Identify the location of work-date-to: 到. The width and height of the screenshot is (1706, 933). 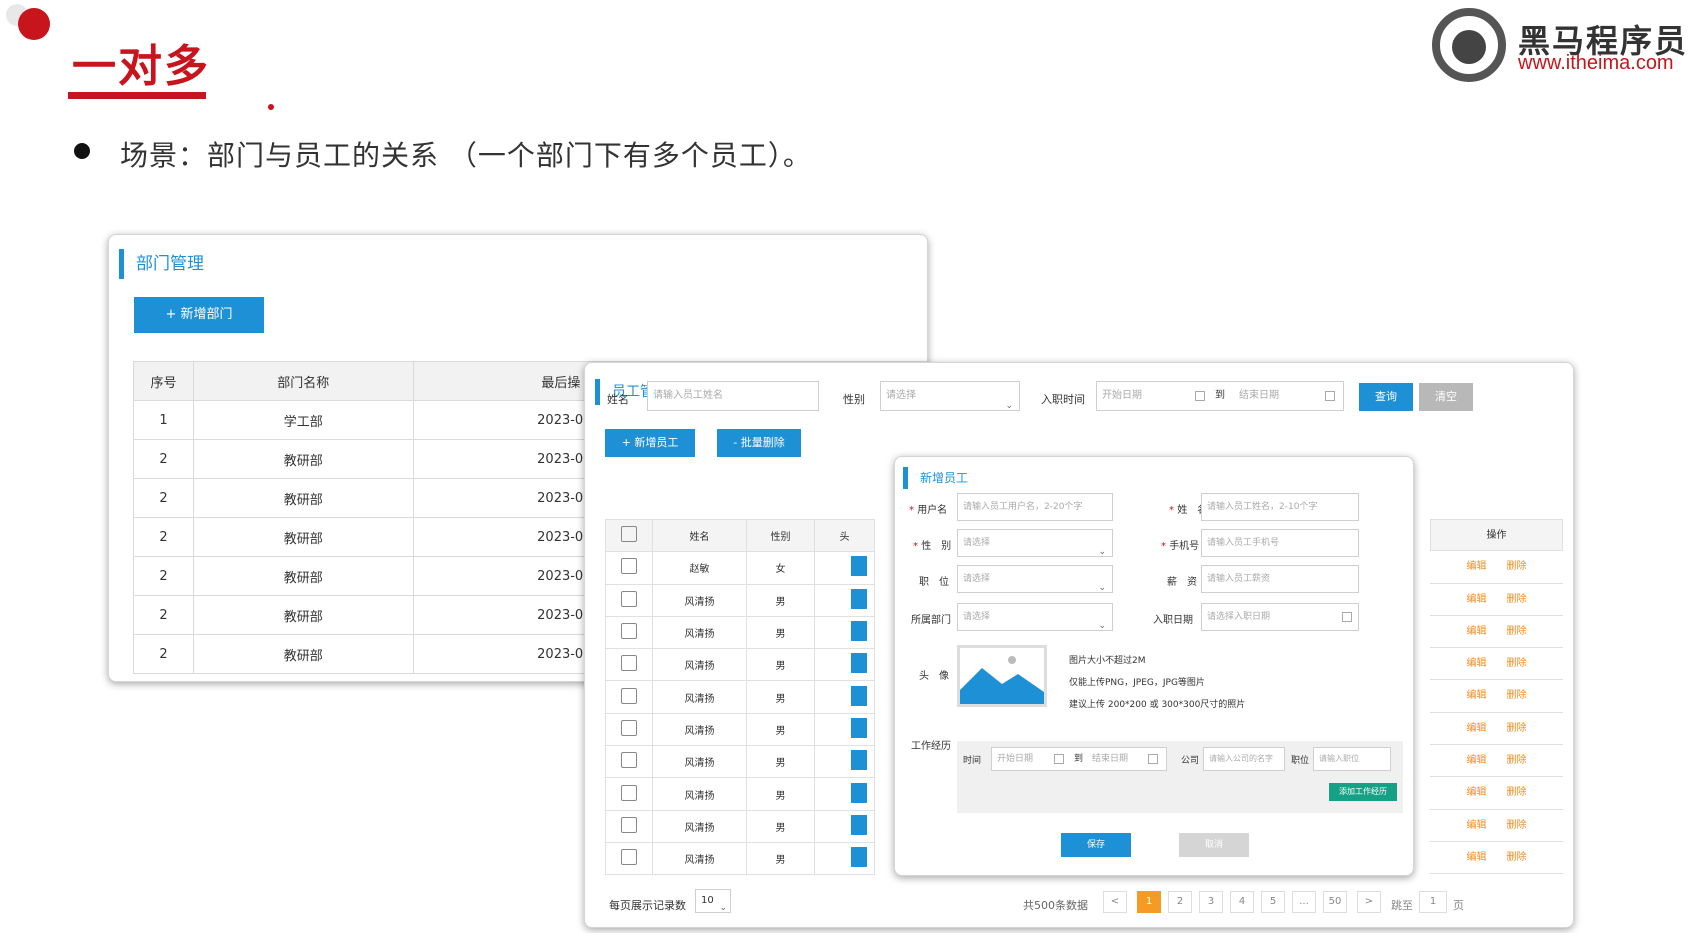
(1079, 759).